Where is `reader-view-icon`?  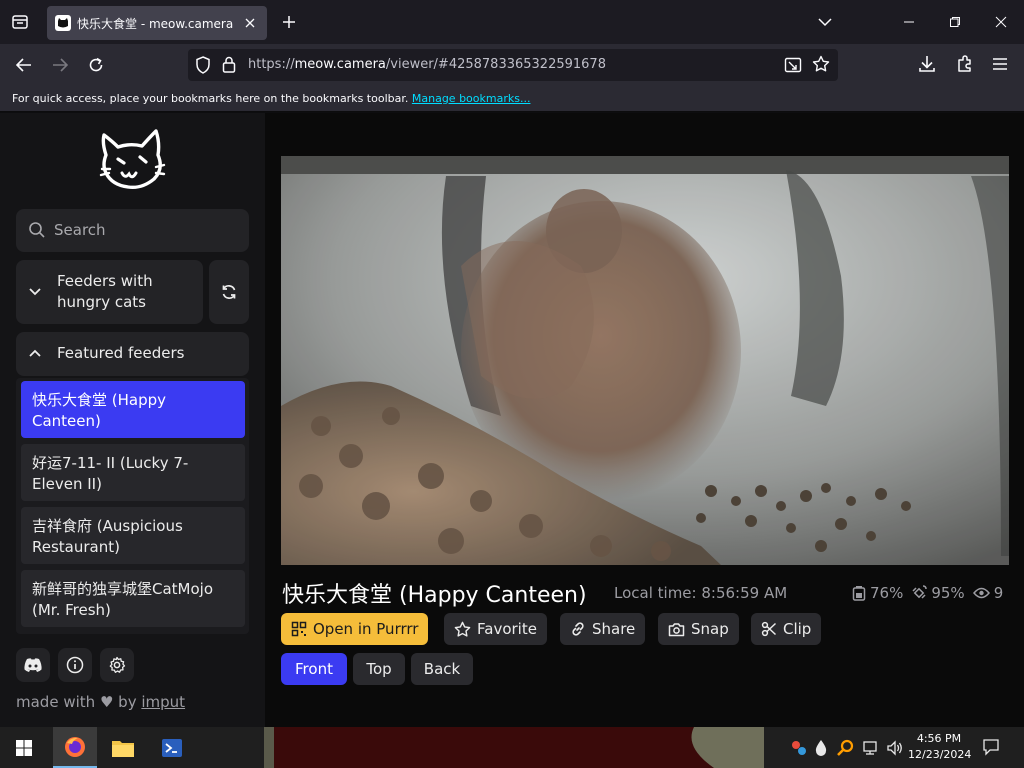
reader-view-icon is located at coordinates (793, 65).